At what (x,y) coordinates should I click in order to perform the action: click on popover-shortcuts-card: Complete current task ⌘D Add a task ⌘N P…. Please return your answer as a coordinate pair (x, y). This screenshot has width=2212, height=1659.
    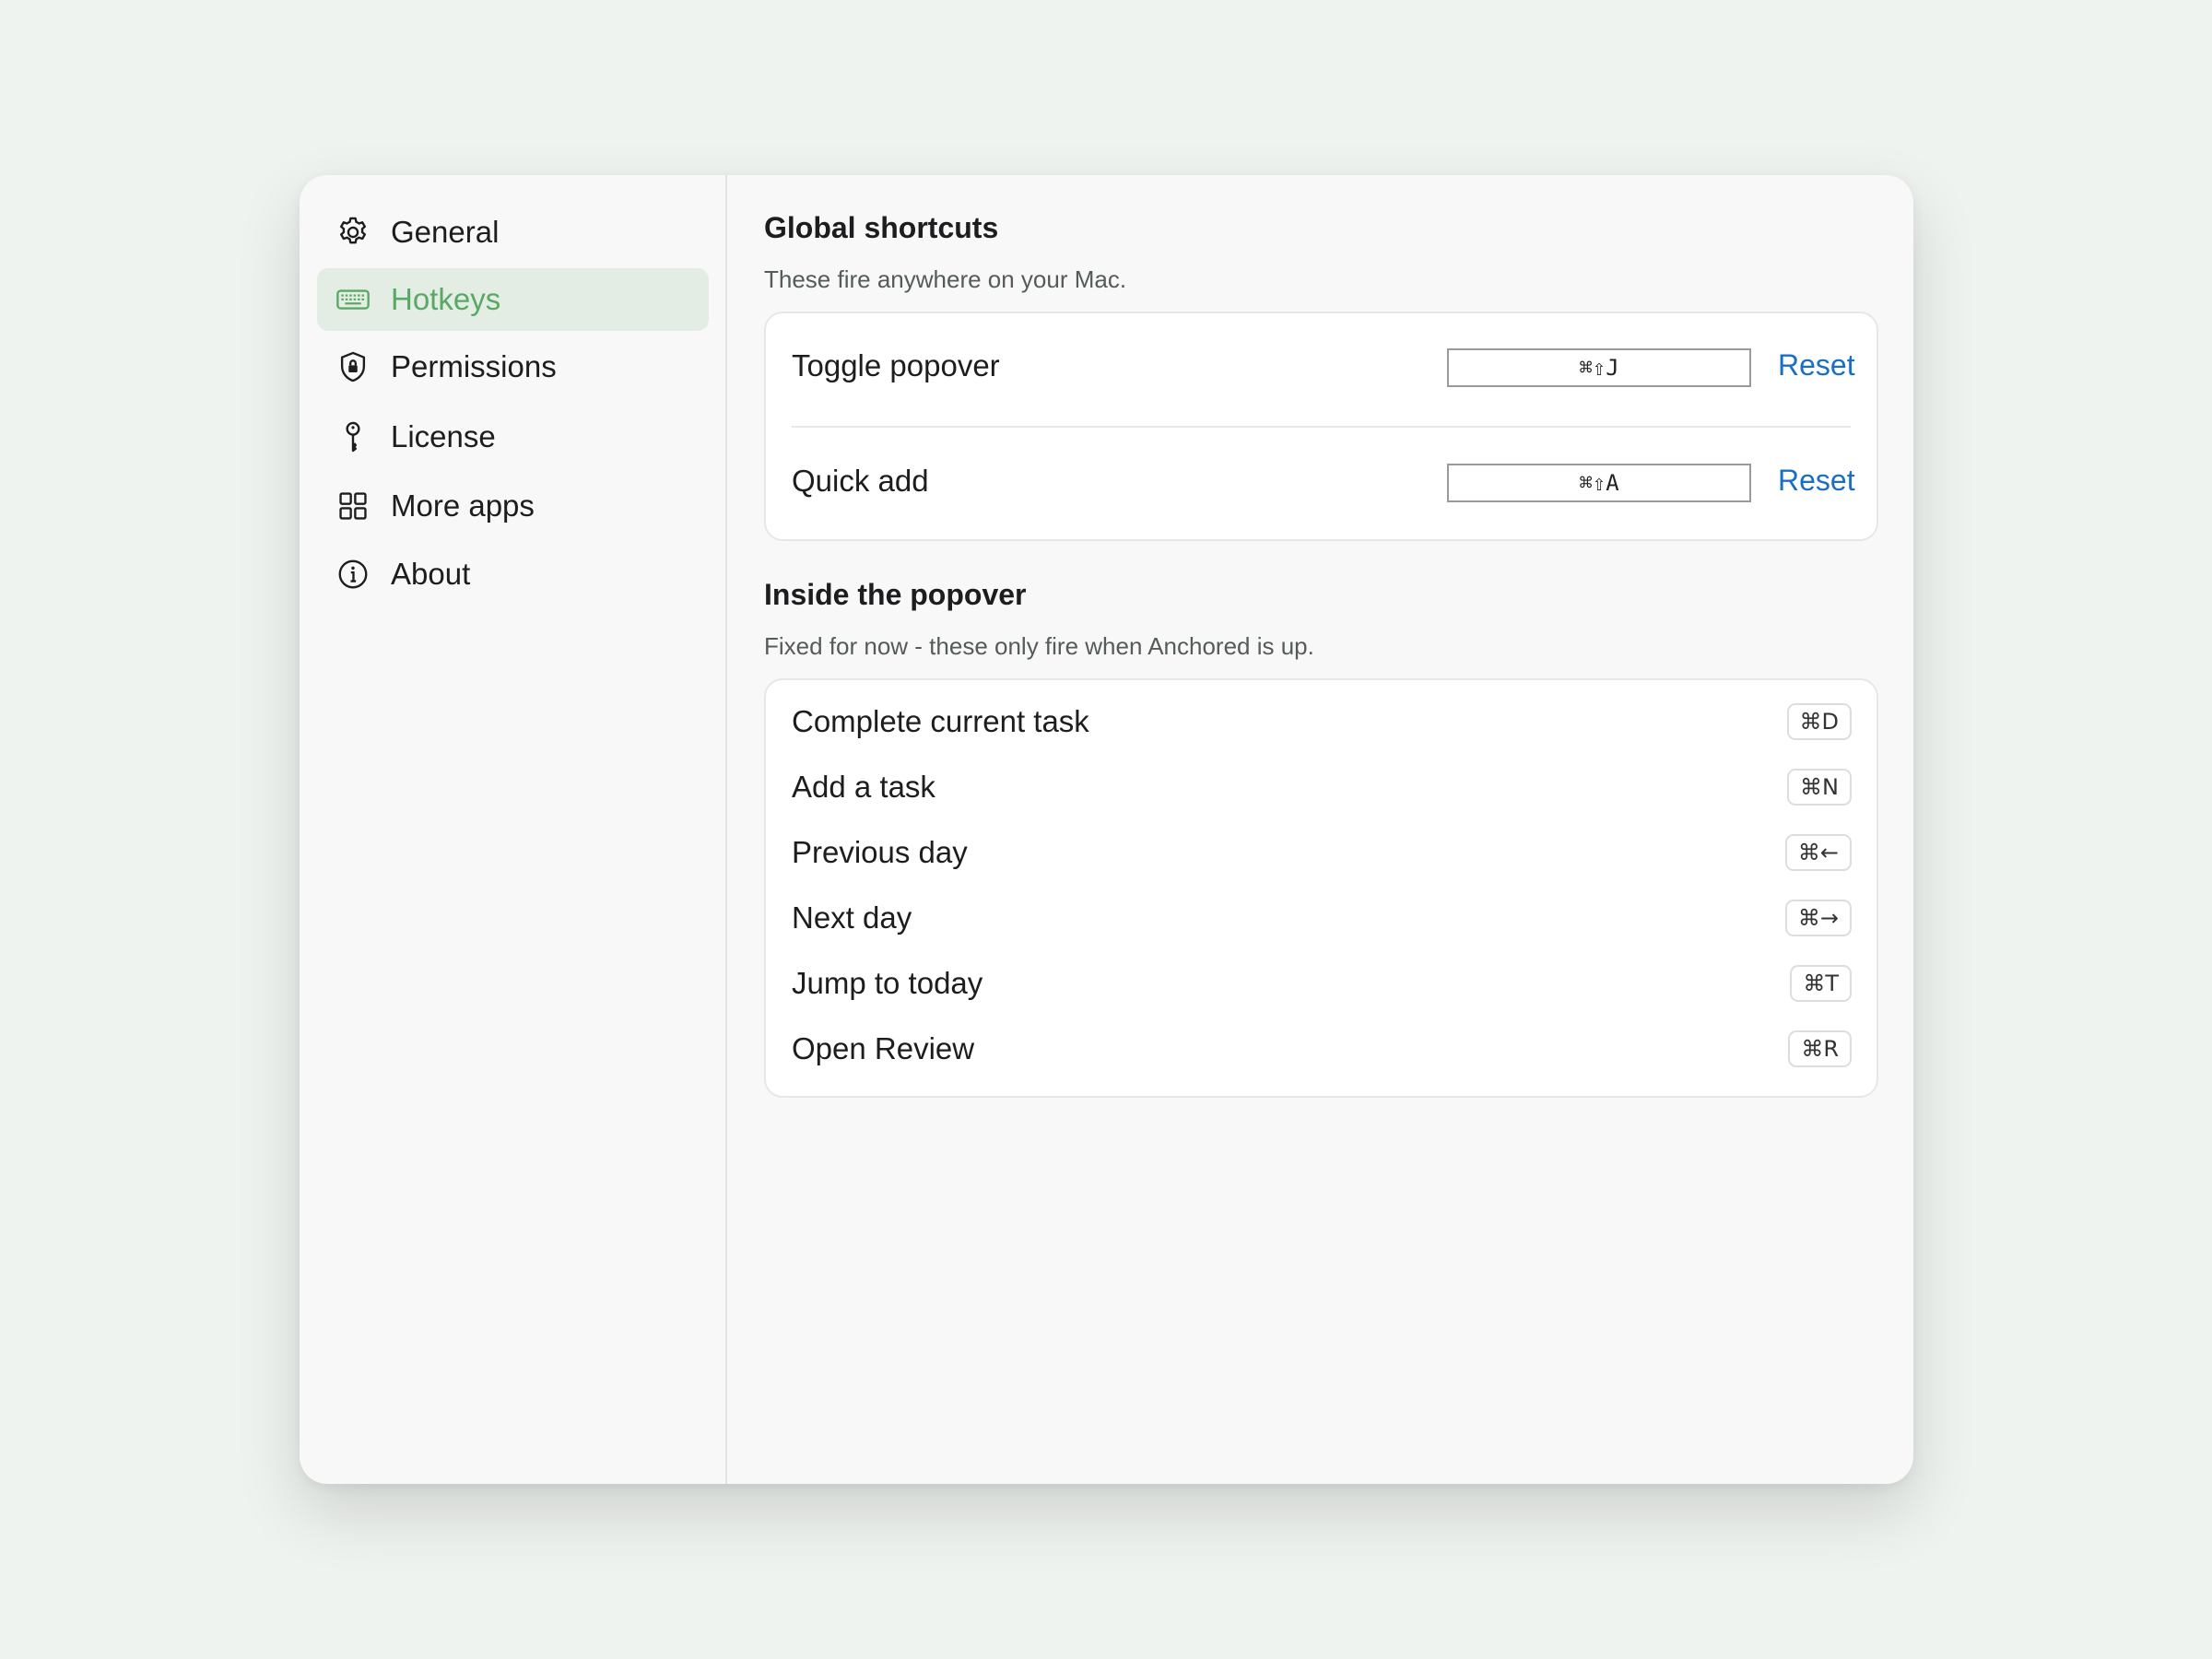
    Looking at the image, I should click on (1321, 888).